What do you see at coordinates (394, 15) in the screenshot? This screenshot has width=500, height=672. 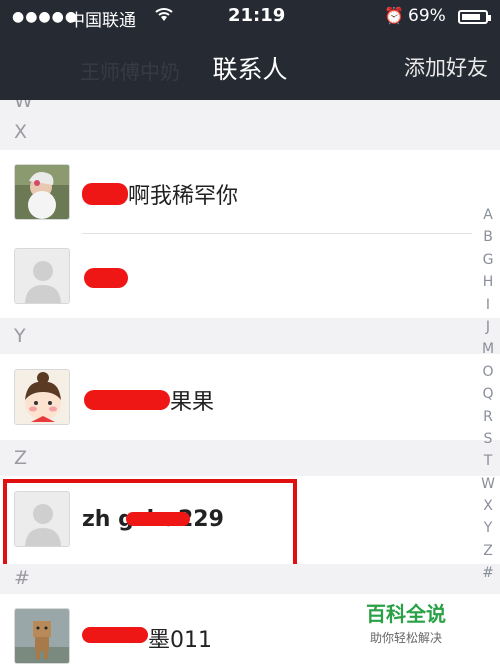 I see `alarm-icon: ⏰` at bounding box center [394, 15].